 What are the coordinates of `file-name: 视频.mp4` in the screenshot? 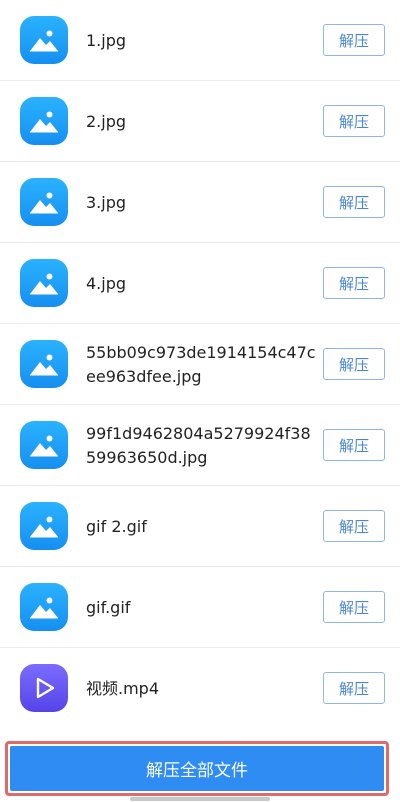 It's located at (123, 688).